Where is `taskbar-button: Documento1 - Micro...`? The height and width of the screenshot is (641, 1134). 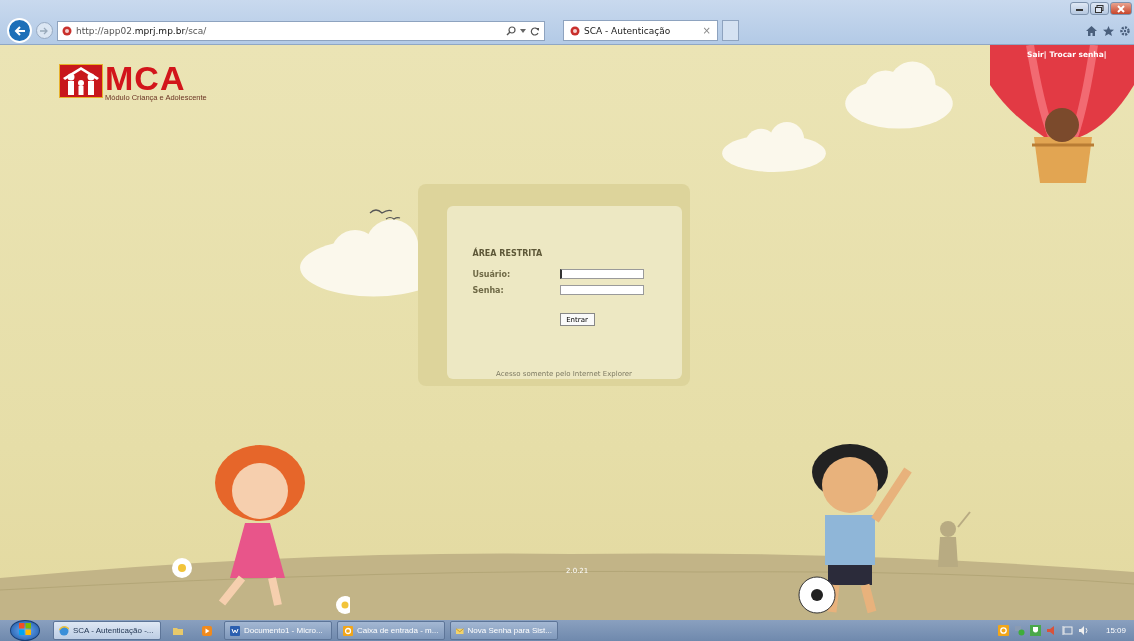
taskbar-button: Documento1 - Micro... is located at coordinates (278, 630).